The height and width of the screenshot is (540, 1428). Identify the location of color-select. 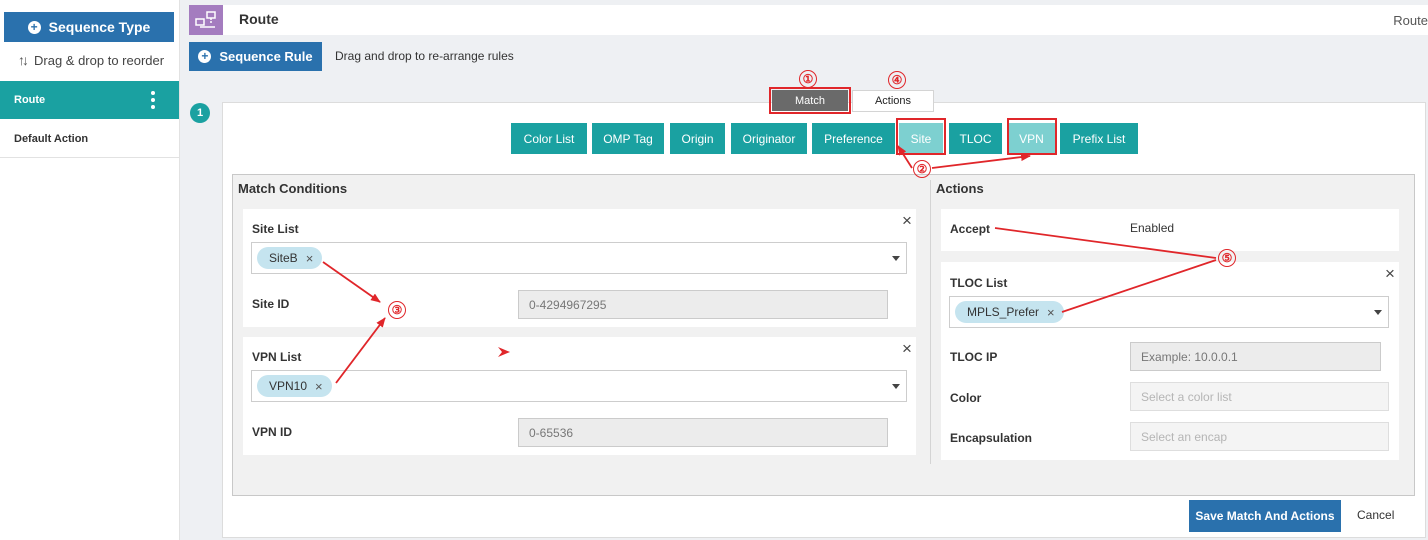
(1259, 396).